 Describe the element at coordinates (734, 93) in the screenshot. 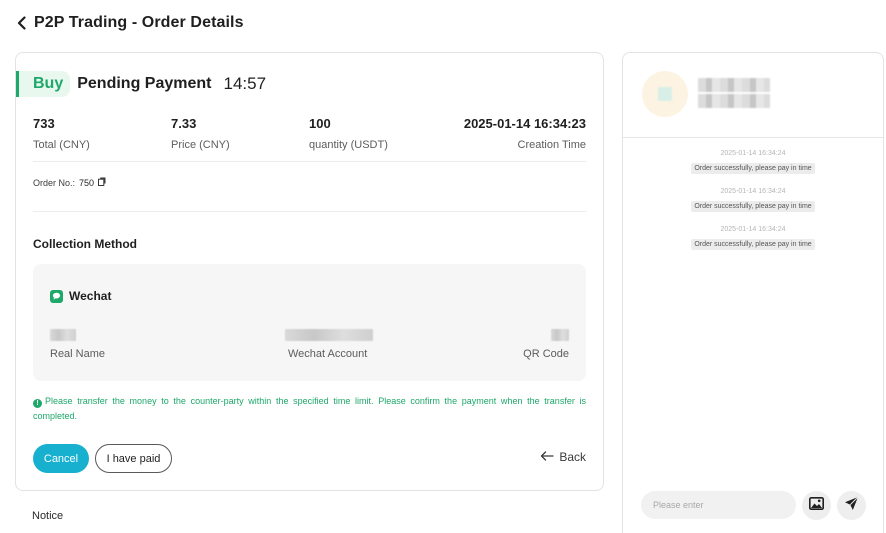

I see `redacted-counterparty-name` at that location.